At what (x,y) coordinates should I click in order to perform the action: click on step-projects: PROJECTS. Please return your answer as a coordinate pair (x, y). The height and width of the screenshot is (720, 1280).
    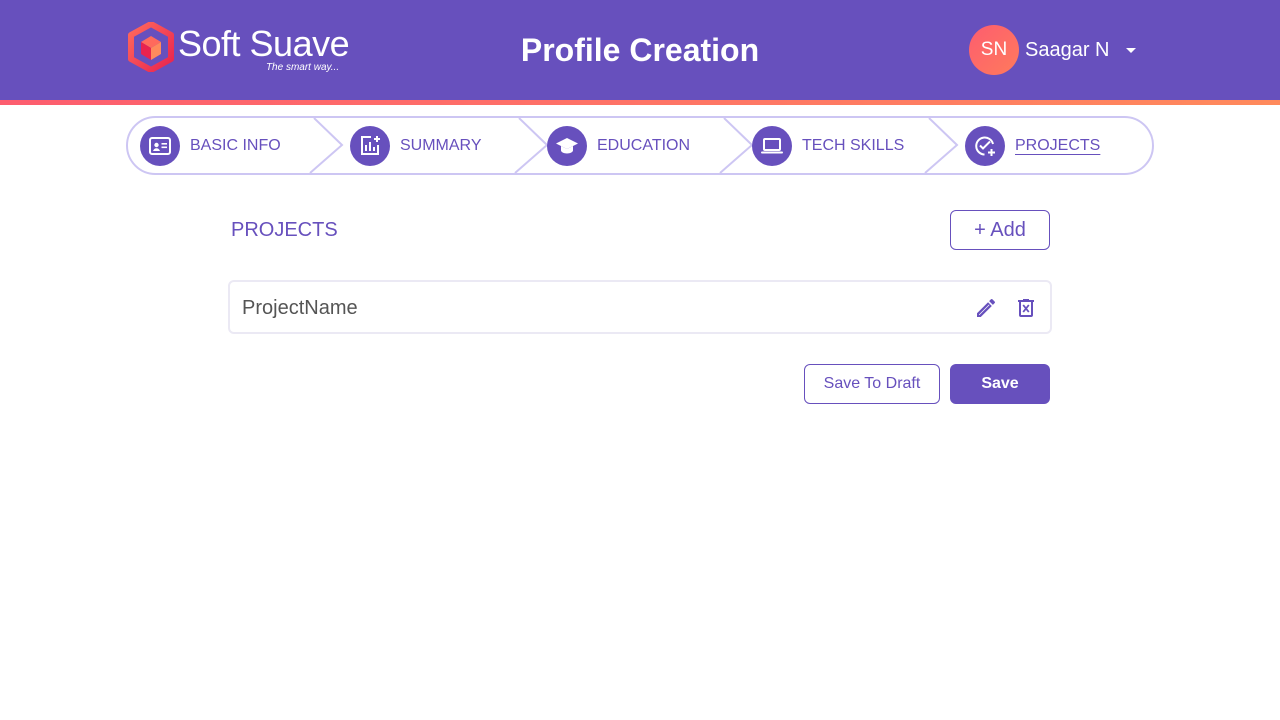
    Looking at the image, I should click on (1032, 146).